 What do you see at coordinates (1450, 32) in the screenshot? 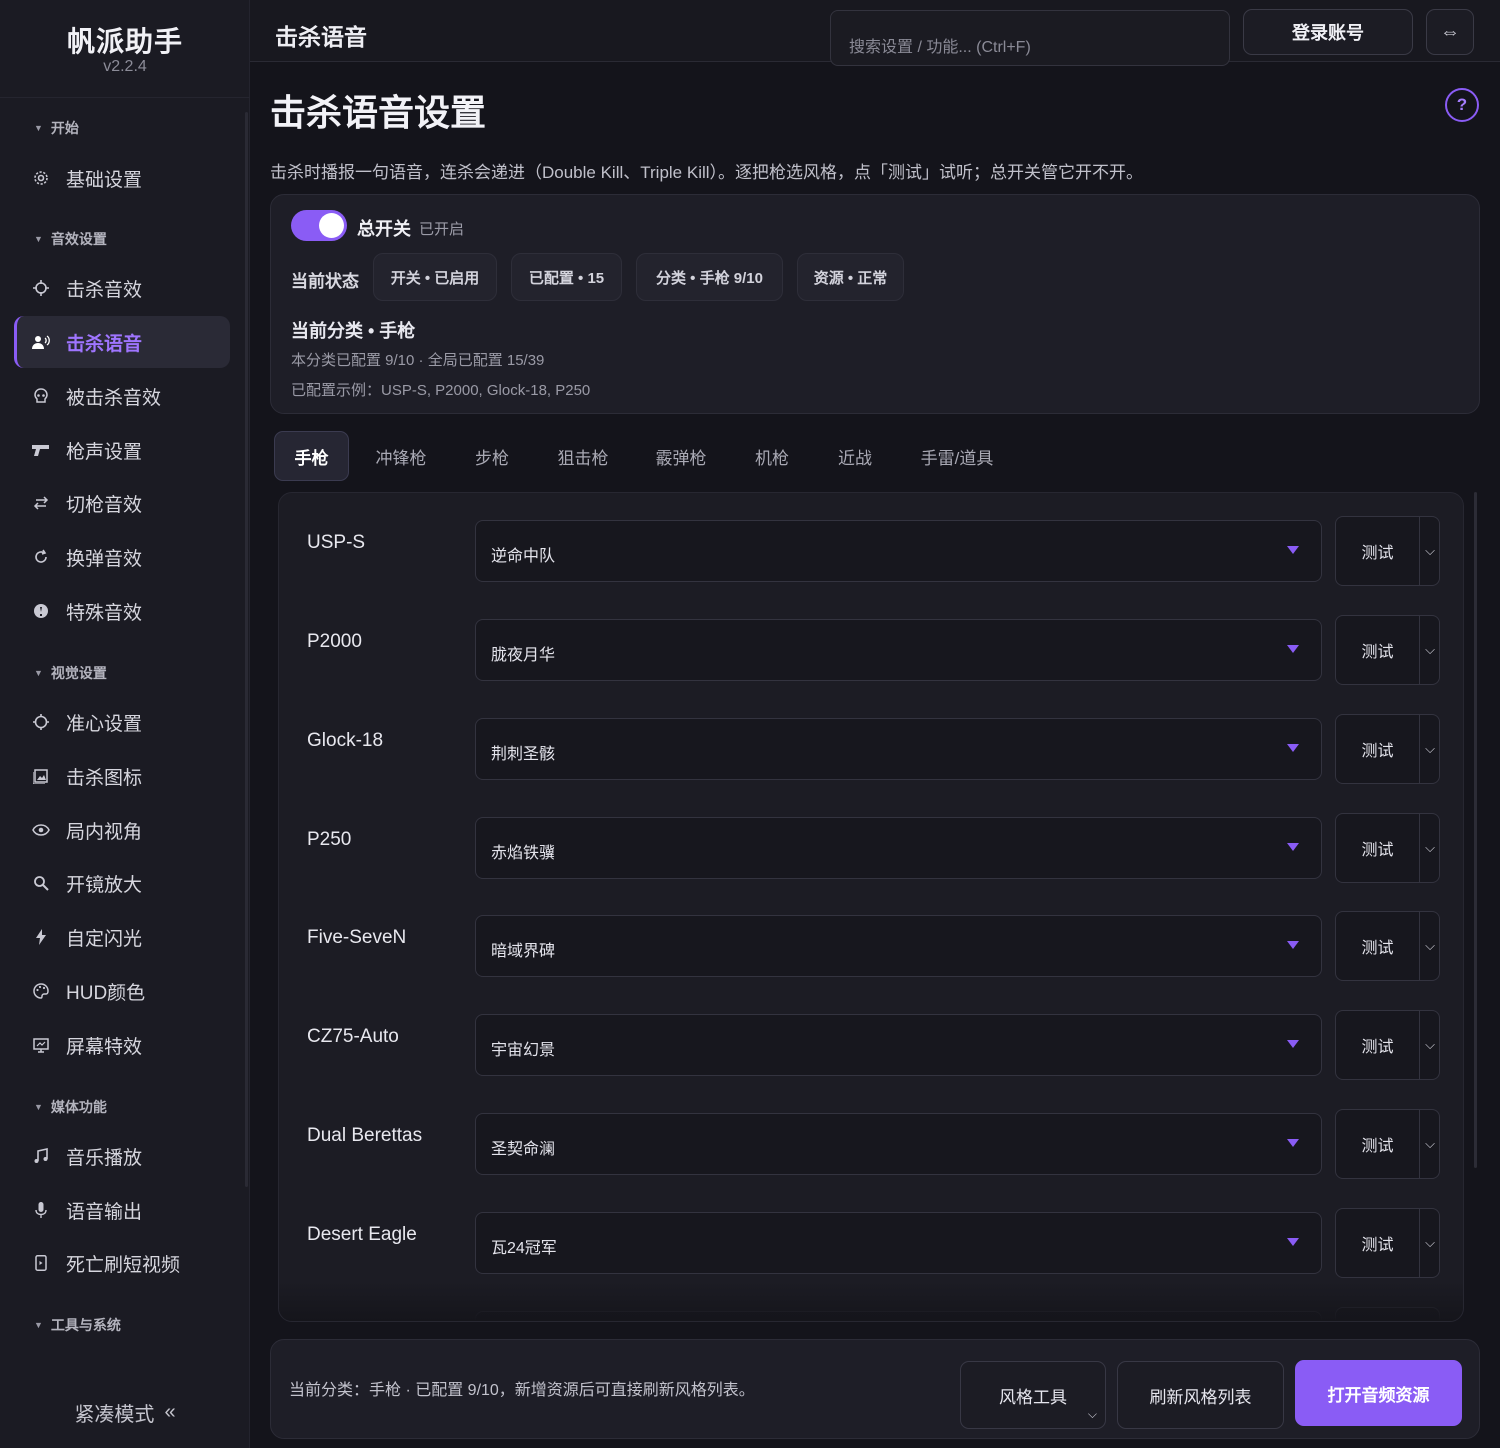
I see `swap-layout-icon: ⇔` at bounding box center [1450, 32].